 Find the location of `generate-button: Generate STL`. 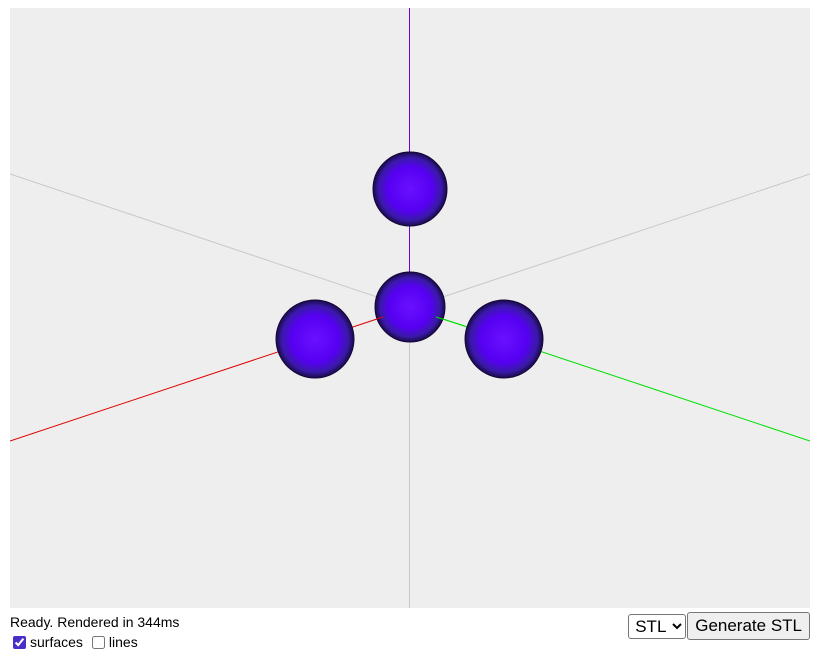

generate-button: Generate STL is located at coordinates (748, 626).